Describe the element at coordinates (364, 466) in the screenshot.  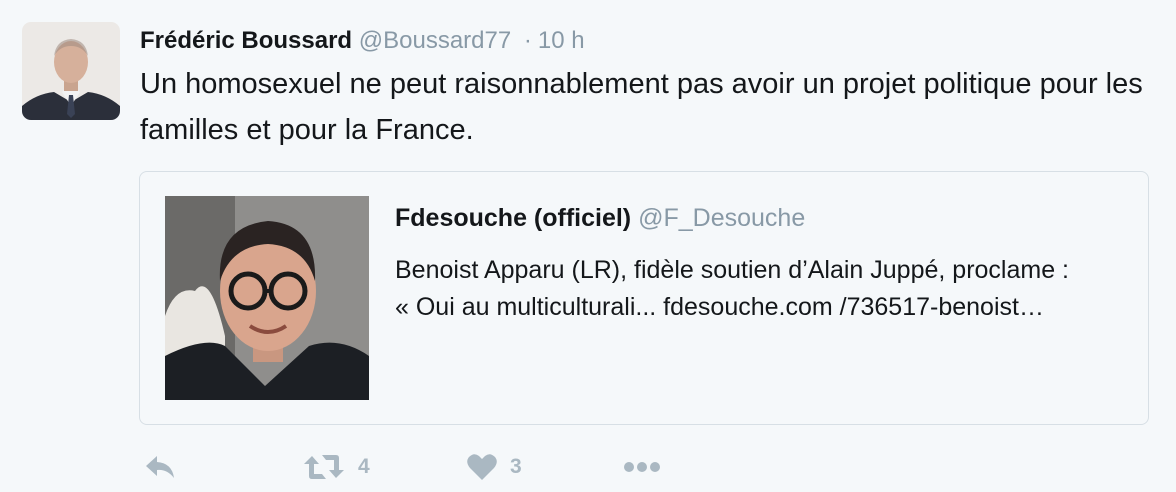
I see `retweet-count: 4` at that location.